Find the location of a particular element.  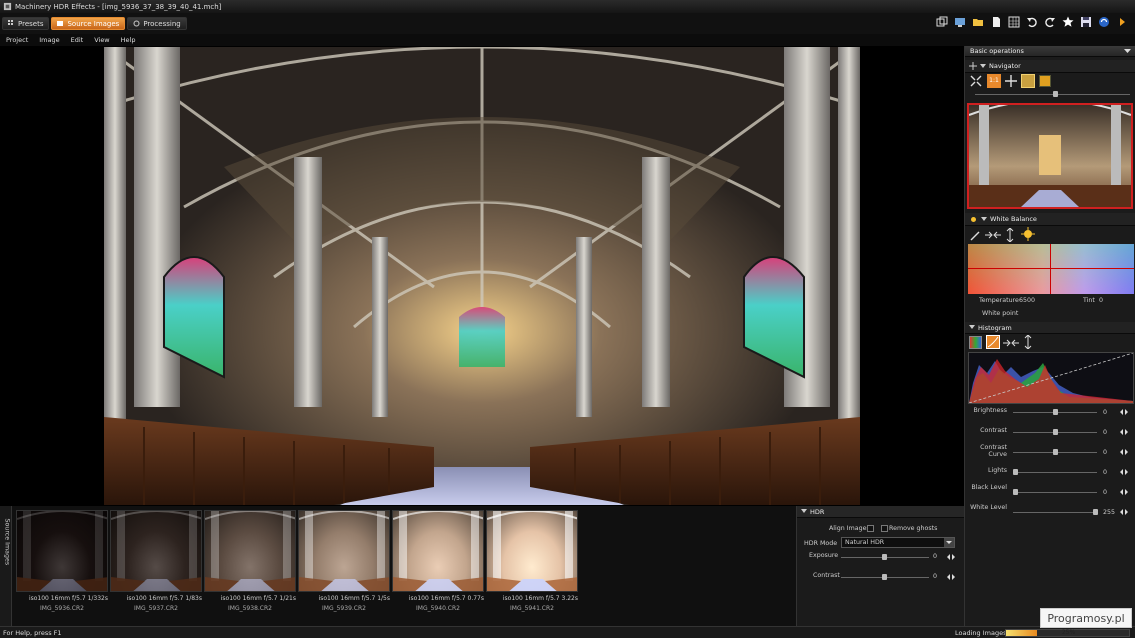

tab-source-images: Source Images is located at coordinates (88, 23).